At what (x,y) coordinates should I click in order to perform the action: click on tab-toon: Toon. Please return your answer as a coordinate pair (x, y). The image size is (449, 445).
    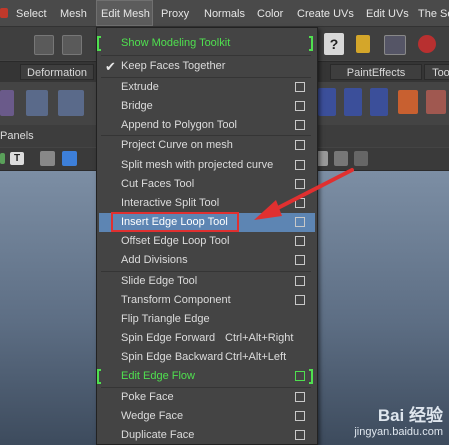
    Looking at the image, I should click on (436, 72).